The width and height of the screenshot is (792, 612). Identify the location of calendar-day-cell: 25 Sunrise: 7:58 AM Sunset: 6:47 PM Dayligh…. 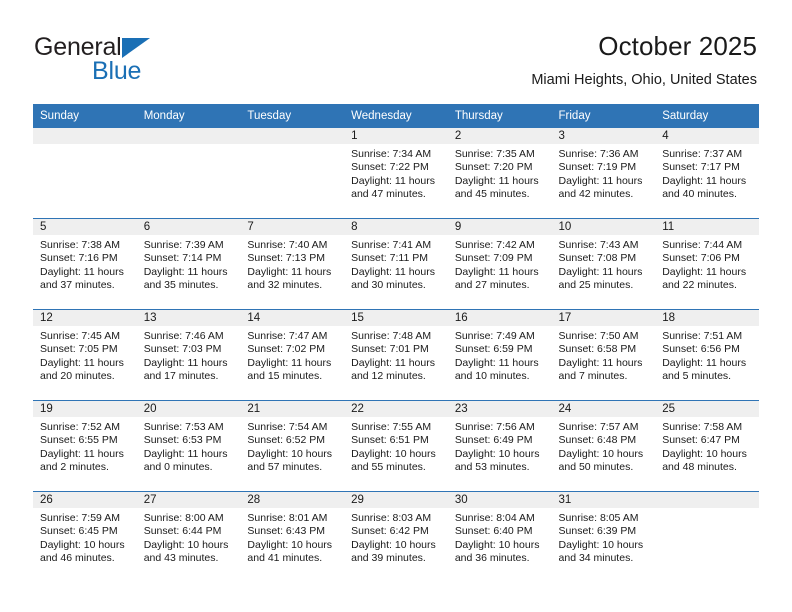
(707, 446).